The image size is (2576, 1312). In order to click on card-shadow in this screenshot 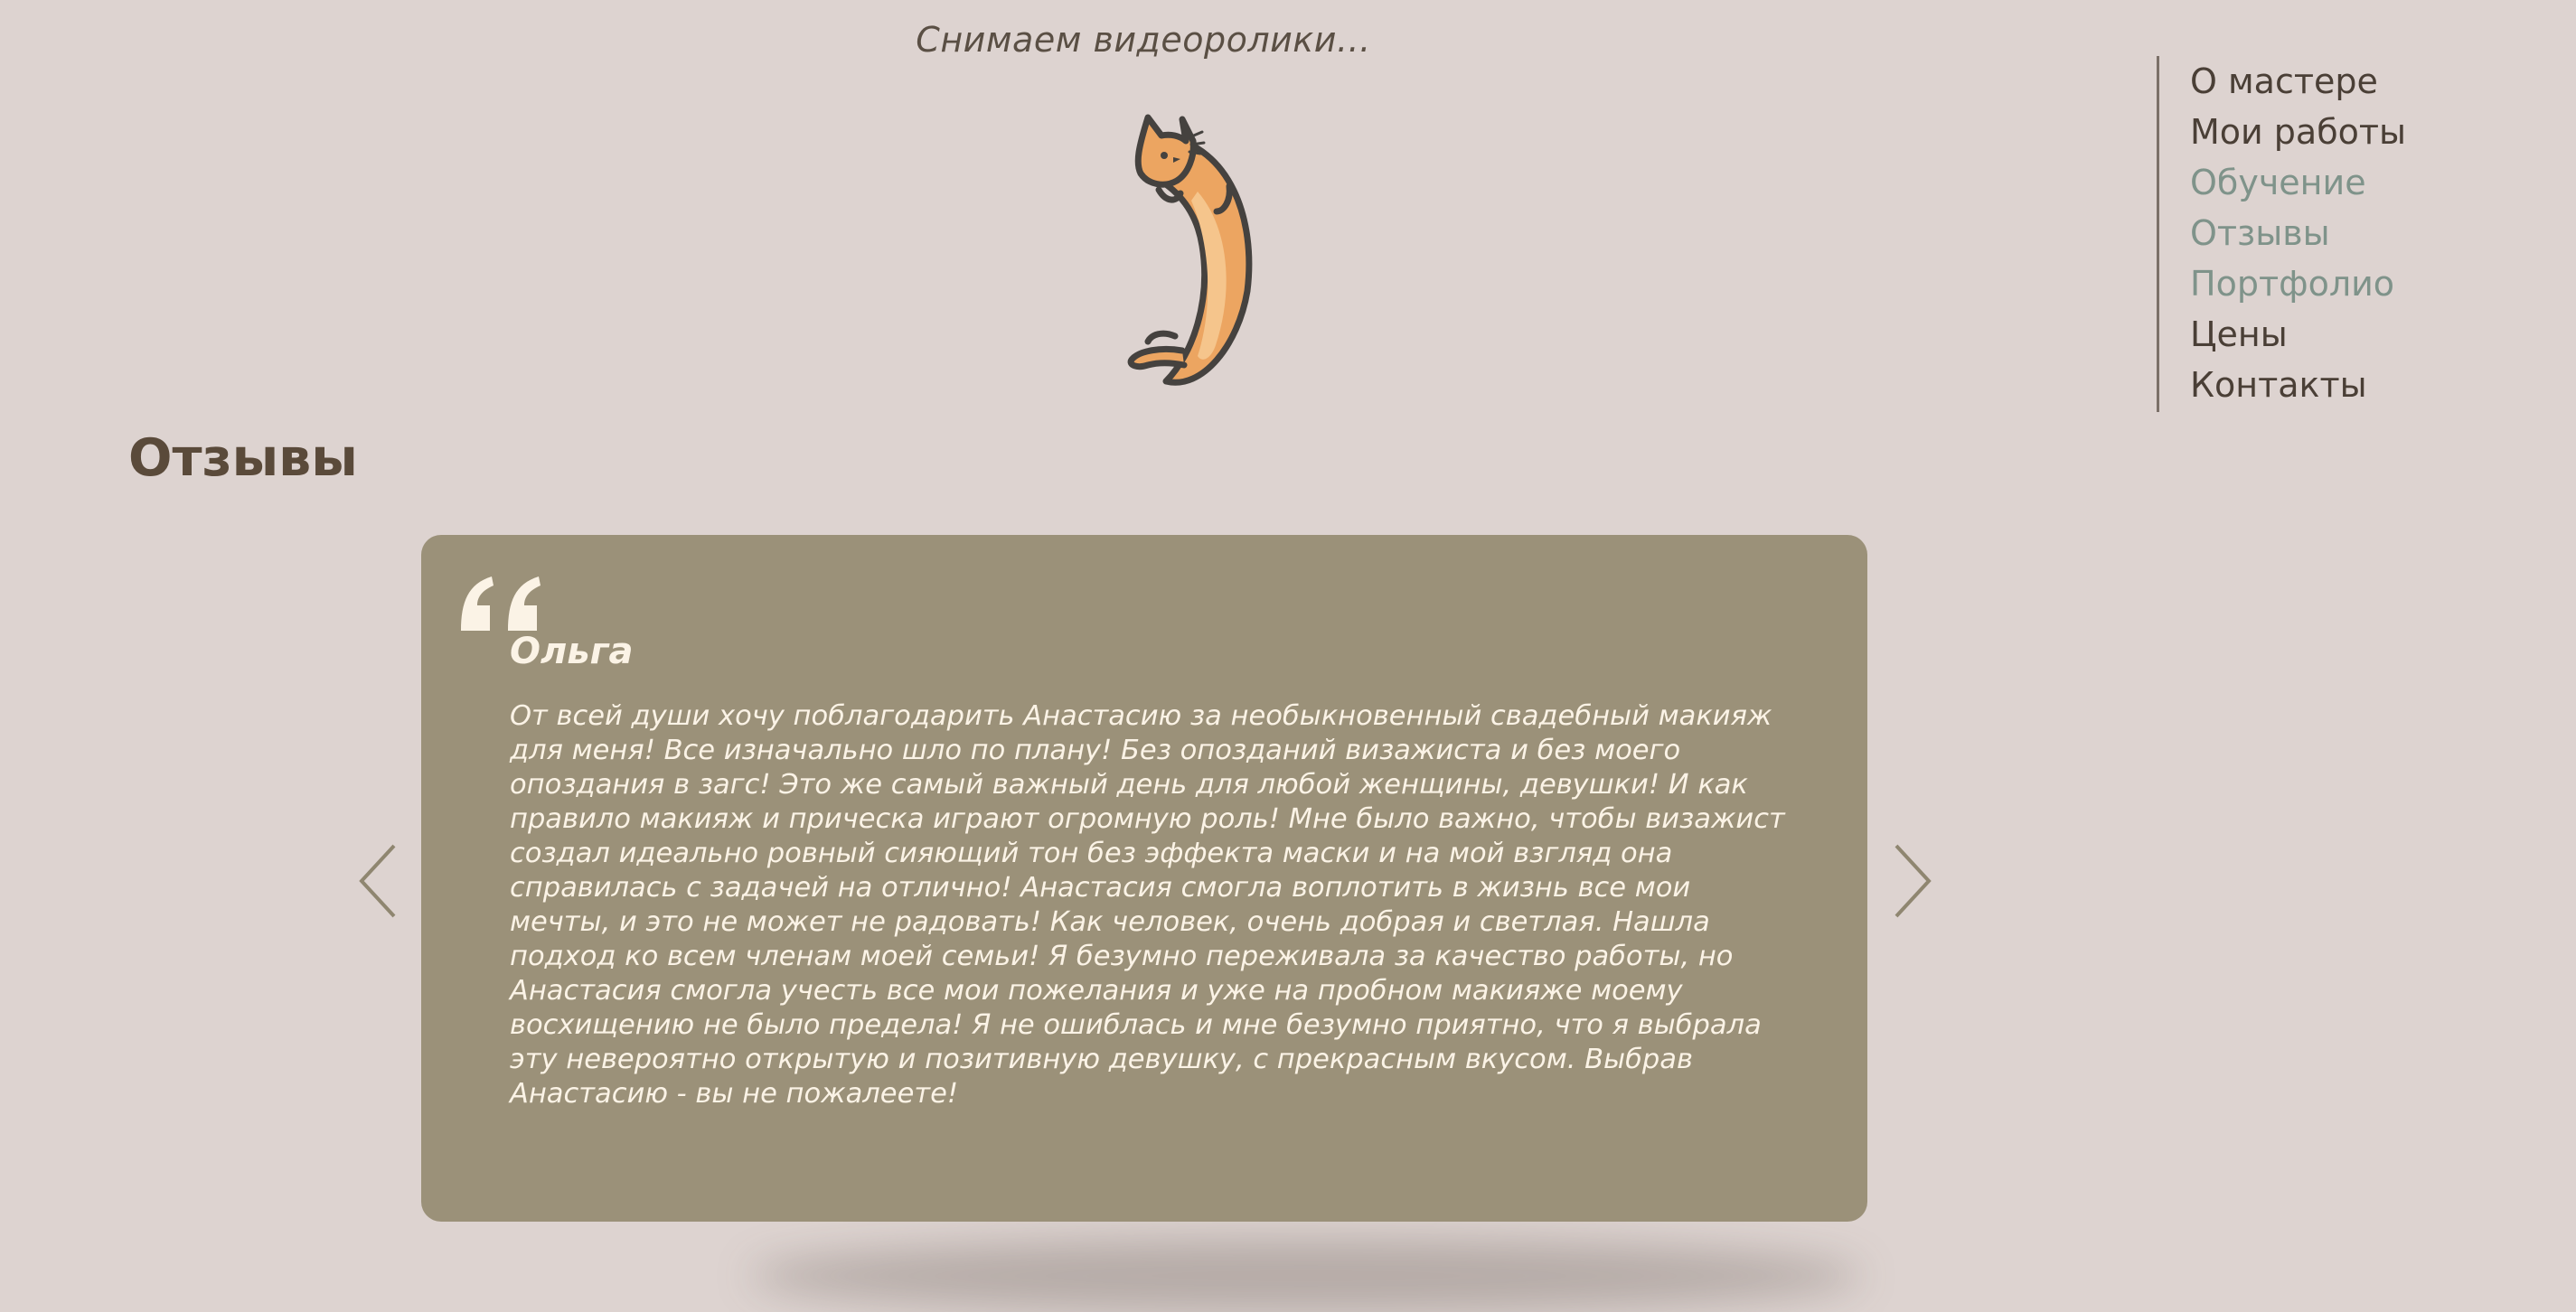, I will do `click(1306, 1276)`.